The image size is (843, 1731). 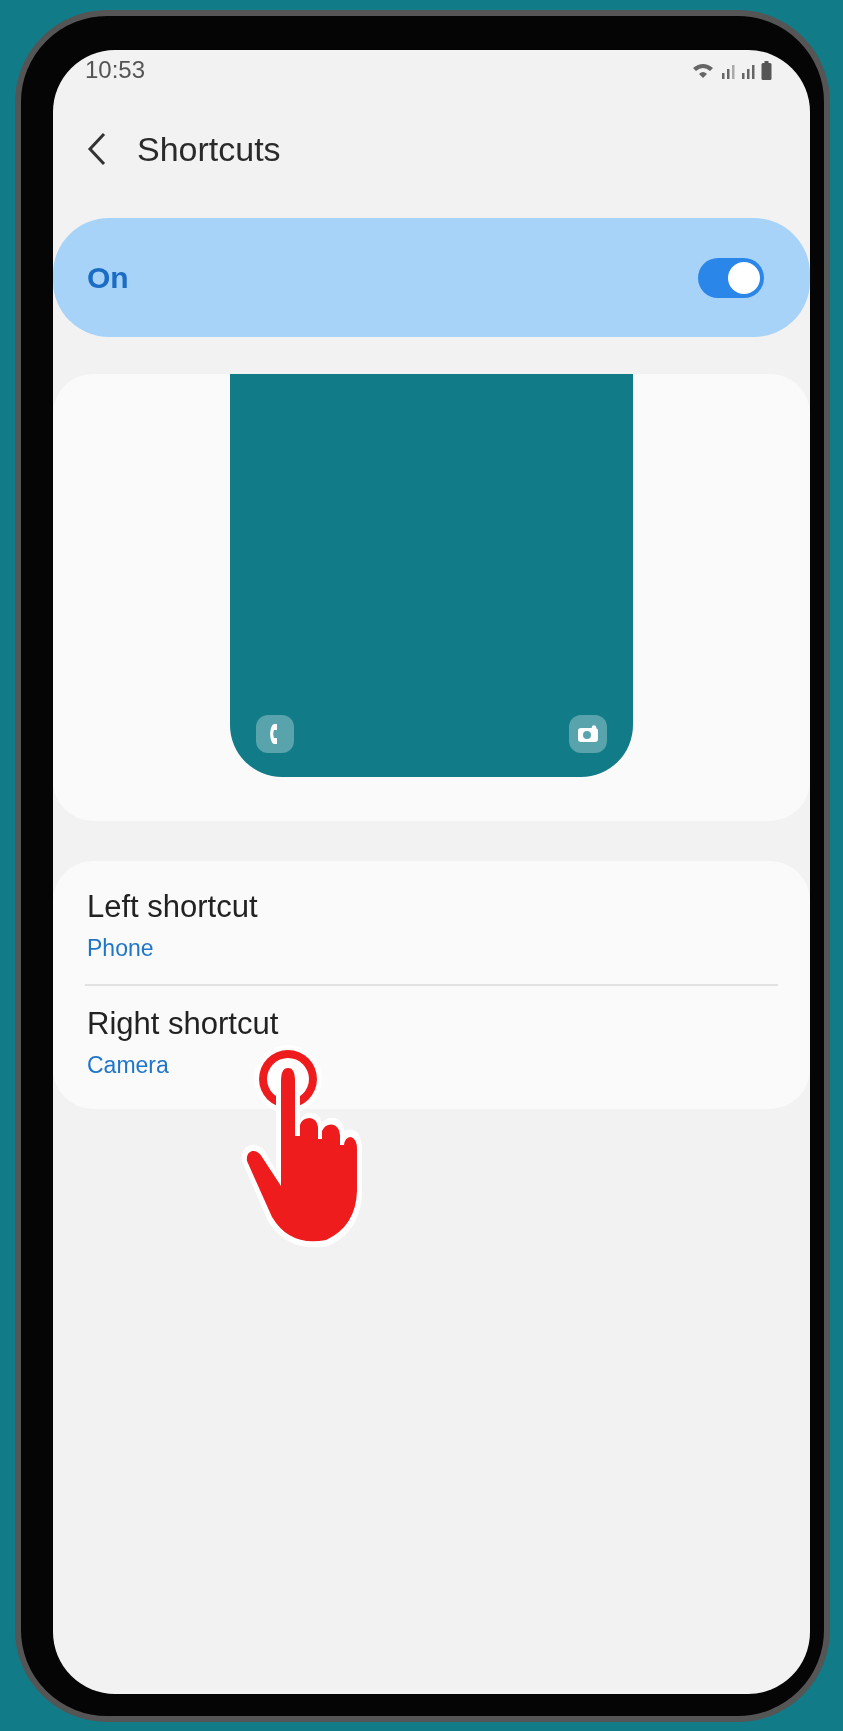 I want to click on toggle-switch, so click(x=731, y=277).